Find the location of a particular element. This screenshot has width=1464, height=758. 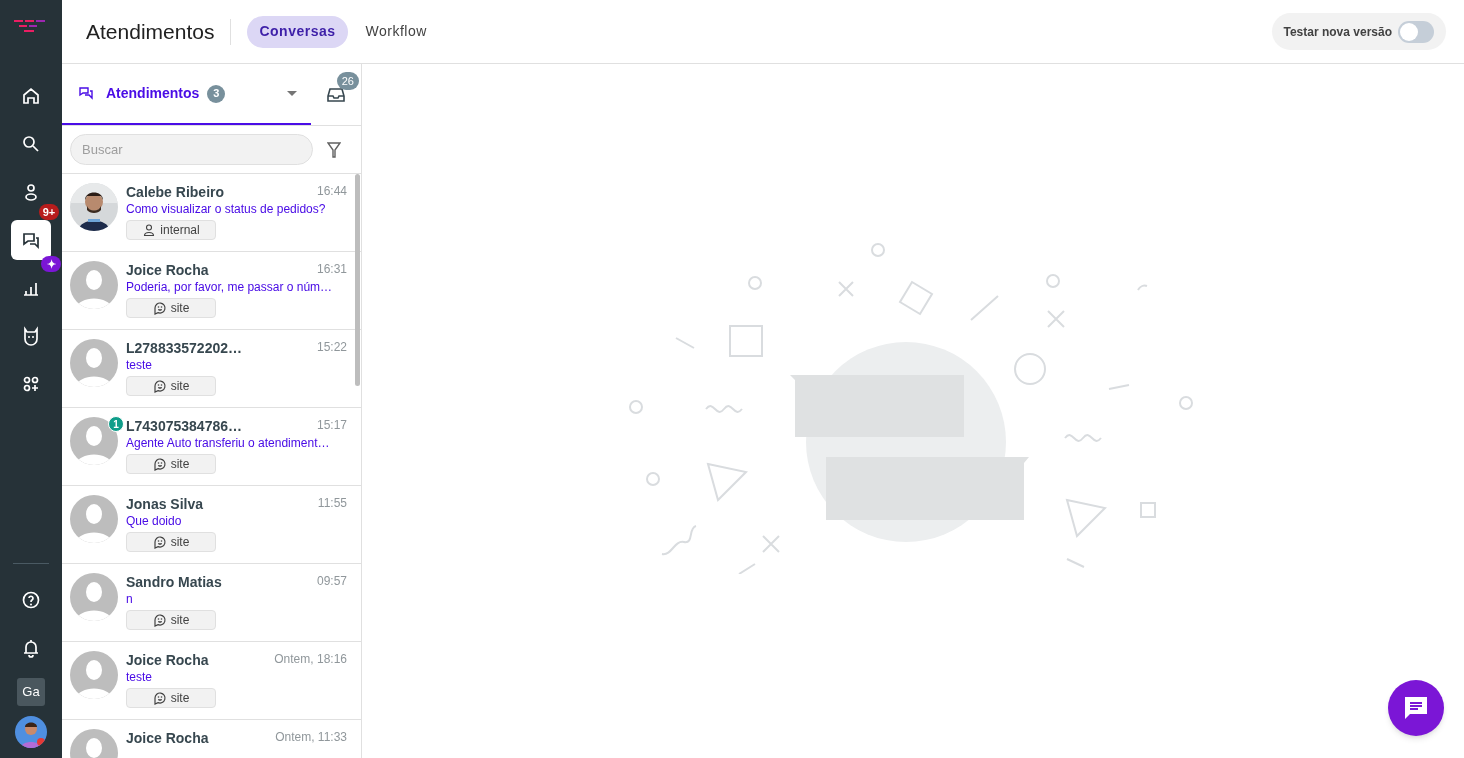

conversation-row: L278833572202… 15:22 teste site is located at coordinates (211, 369).